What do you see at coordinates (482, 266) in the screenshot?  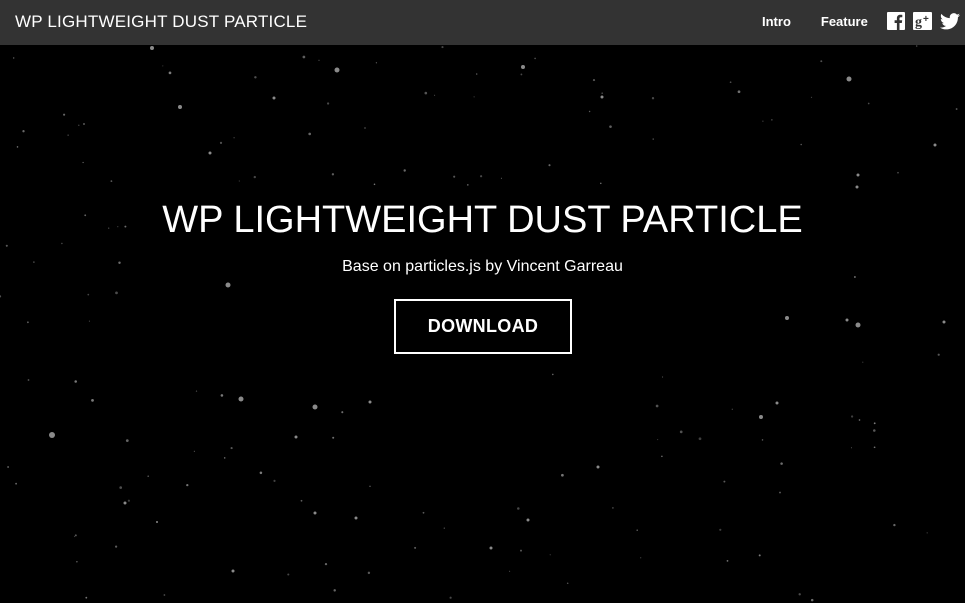 I see `hero-subtitle: Base on particles.js by Vincent Garreau` at bounding box center [482, 266].